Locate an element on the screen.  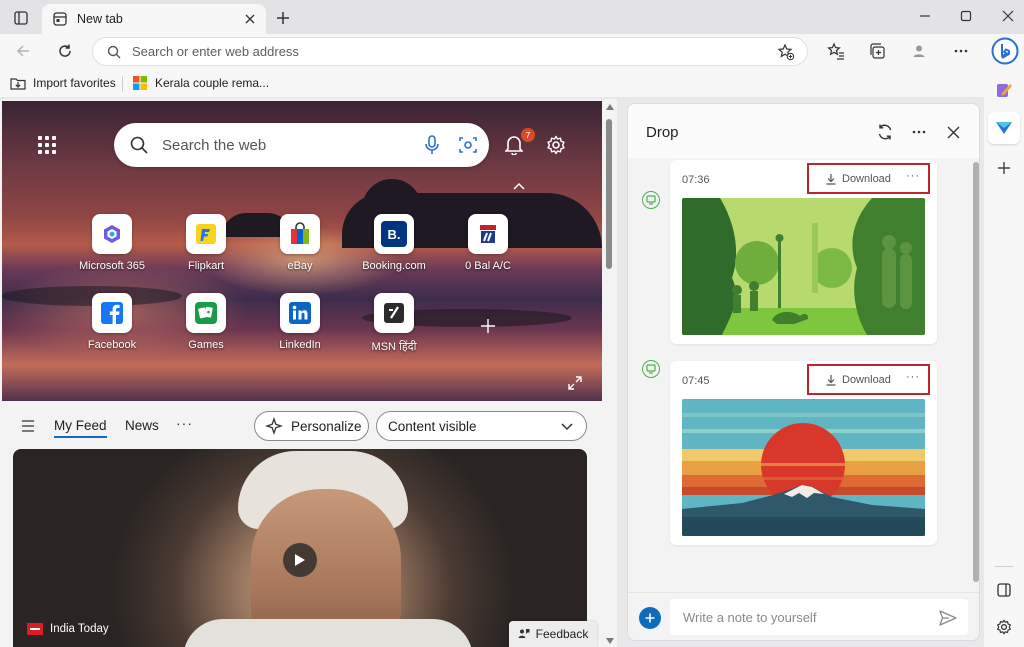
close-icon is located at coordinates (1008, 16).